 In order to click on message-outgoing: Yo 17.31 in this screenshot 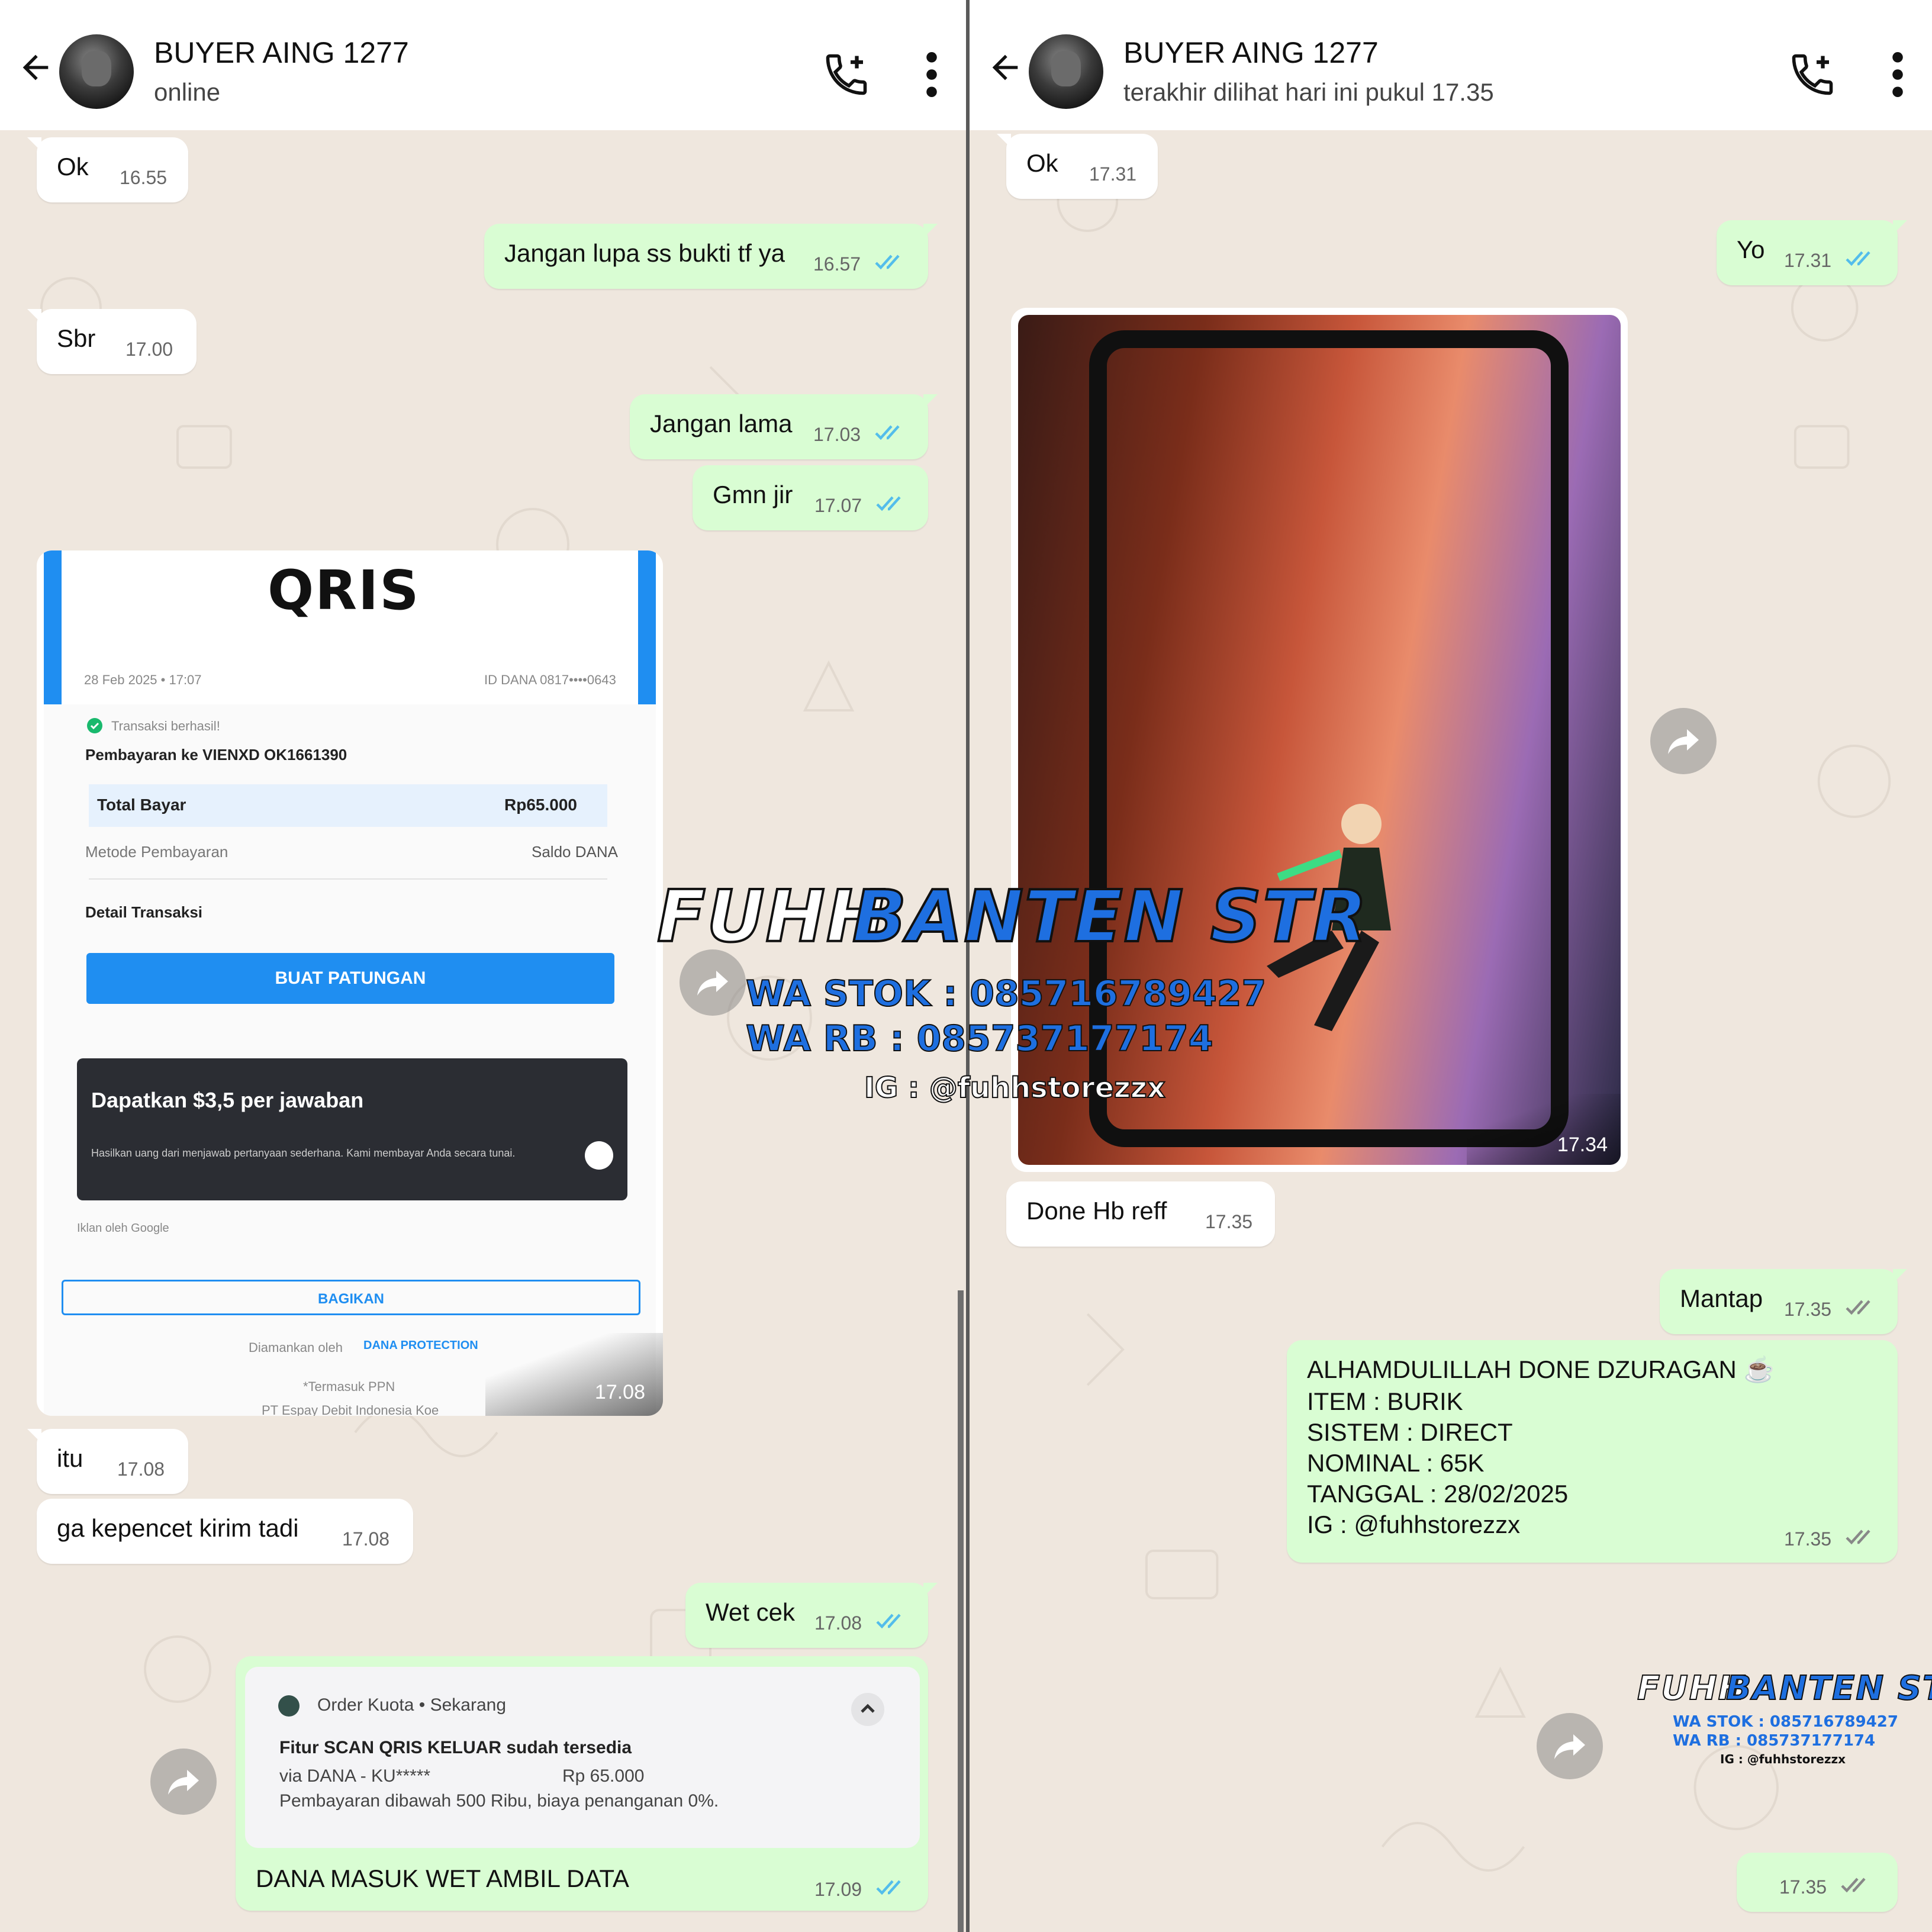, I will do `click(1812, 252)`.